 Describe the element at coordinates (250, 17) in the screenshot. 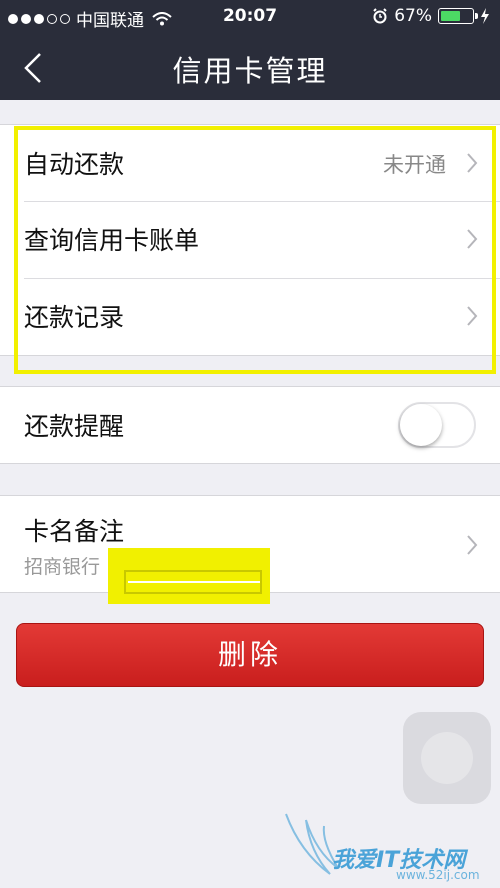

I see `status-bar: 中国联通 20:07 67%` at that location.